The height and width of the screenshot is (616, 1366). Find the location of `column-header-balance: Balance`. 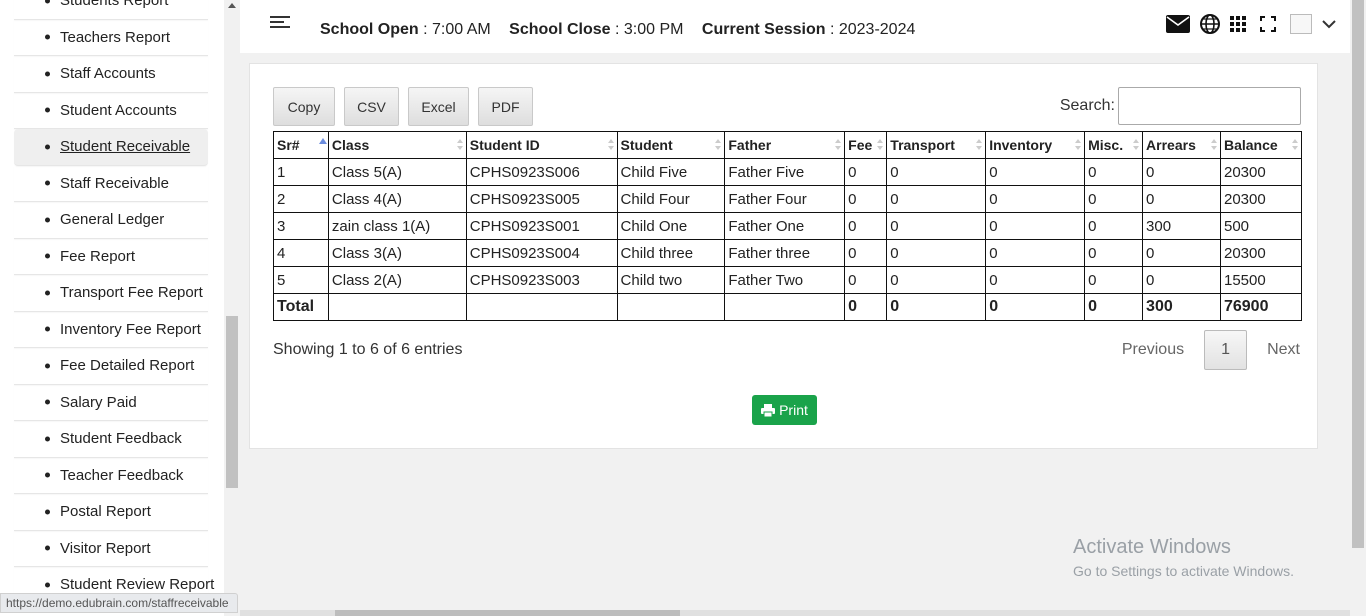

column-header-balance: Balance is located at coordinates (1261, 145).